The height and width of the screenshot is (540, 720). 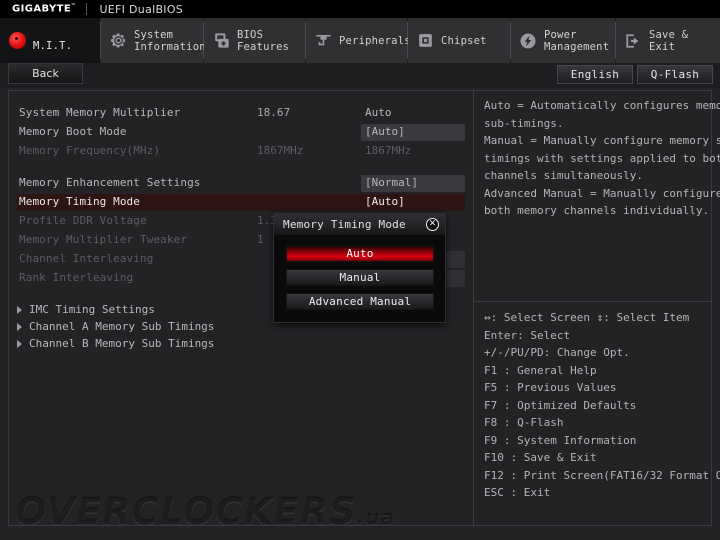 I want to click on setting-label: Memory Enhancement Settings, so click(x=110, y=182).